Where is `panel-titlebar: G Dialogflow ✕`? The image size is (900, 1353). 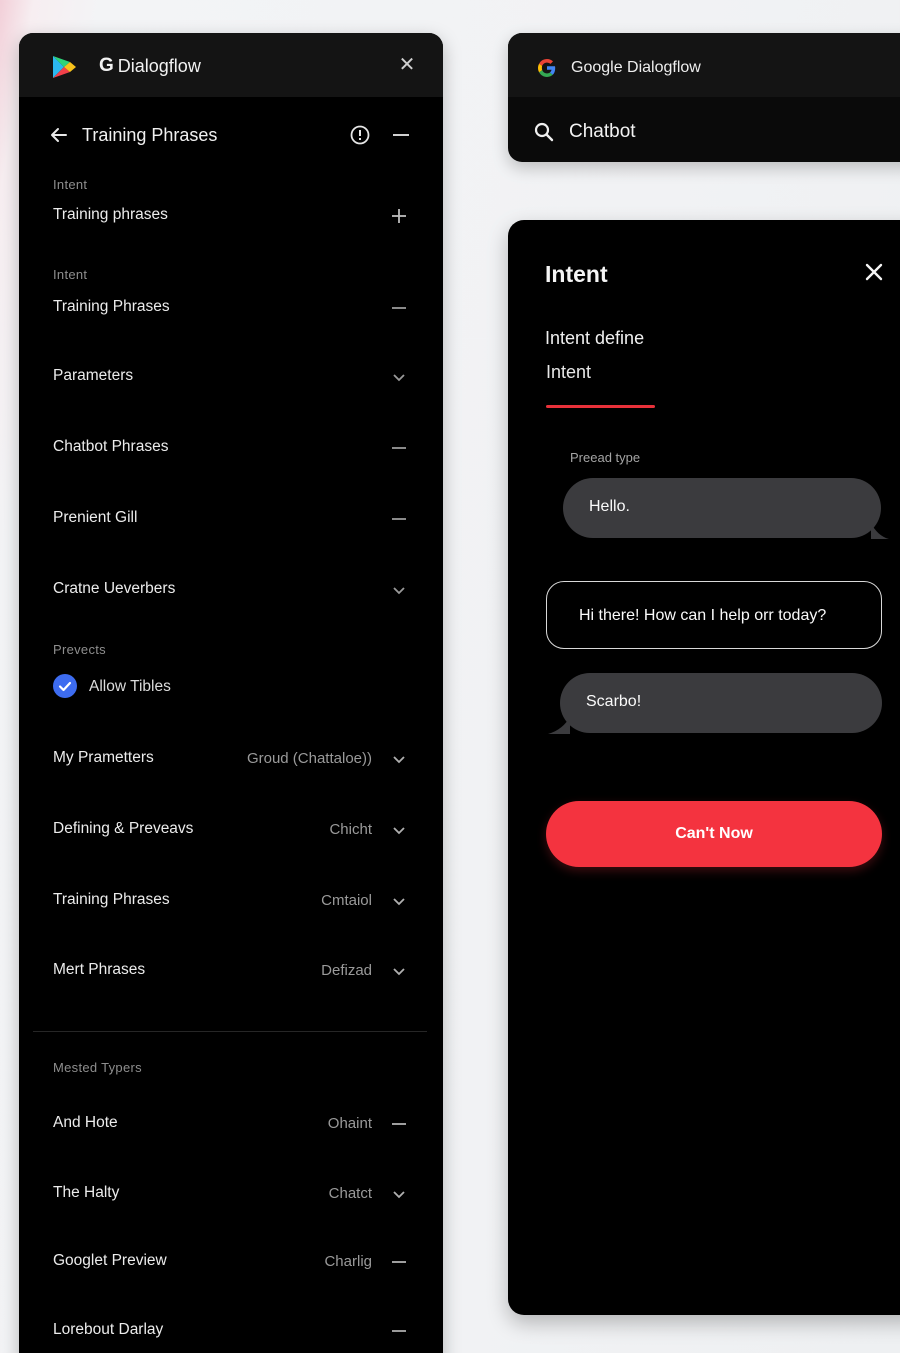 panel-titlebar: G Dialogflow ✕ is located at coordinates (231, 65).